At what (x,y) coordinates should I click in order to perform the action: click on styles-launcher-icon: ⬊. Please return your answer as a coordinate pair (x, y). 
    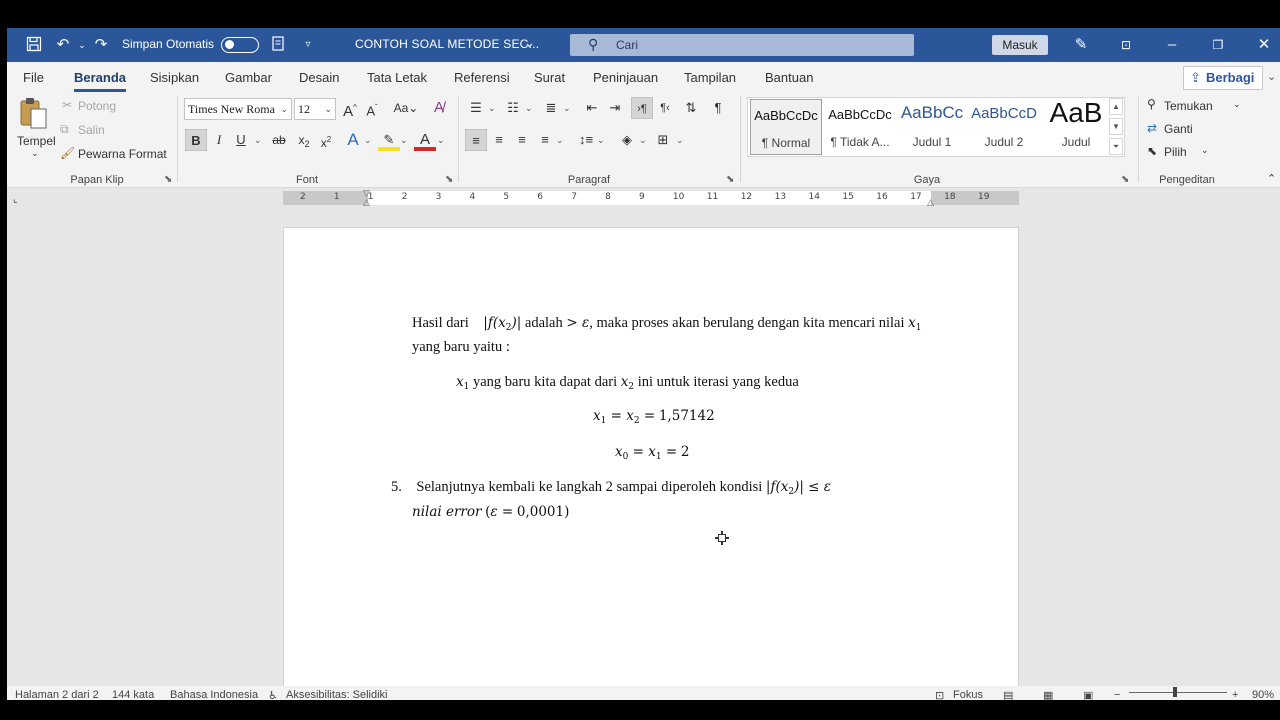
    Looking at the image, I should click on (1125, 179).